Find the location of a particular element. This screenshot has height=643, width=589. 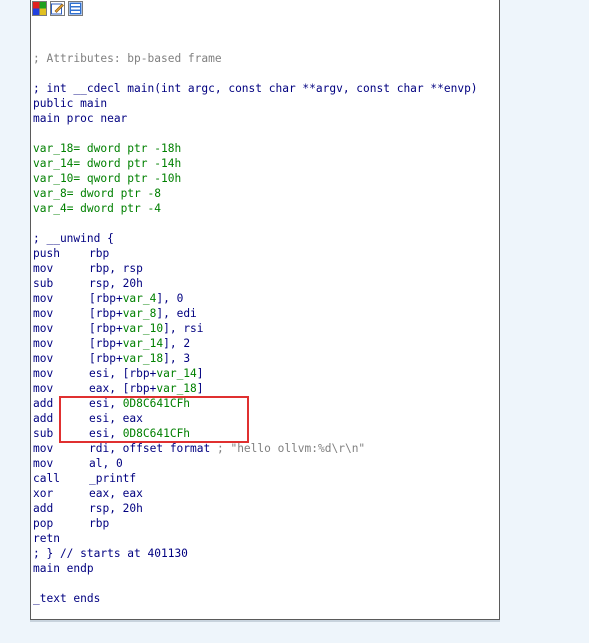

operand-post: ], 3 is located at coordinates (177, 358).